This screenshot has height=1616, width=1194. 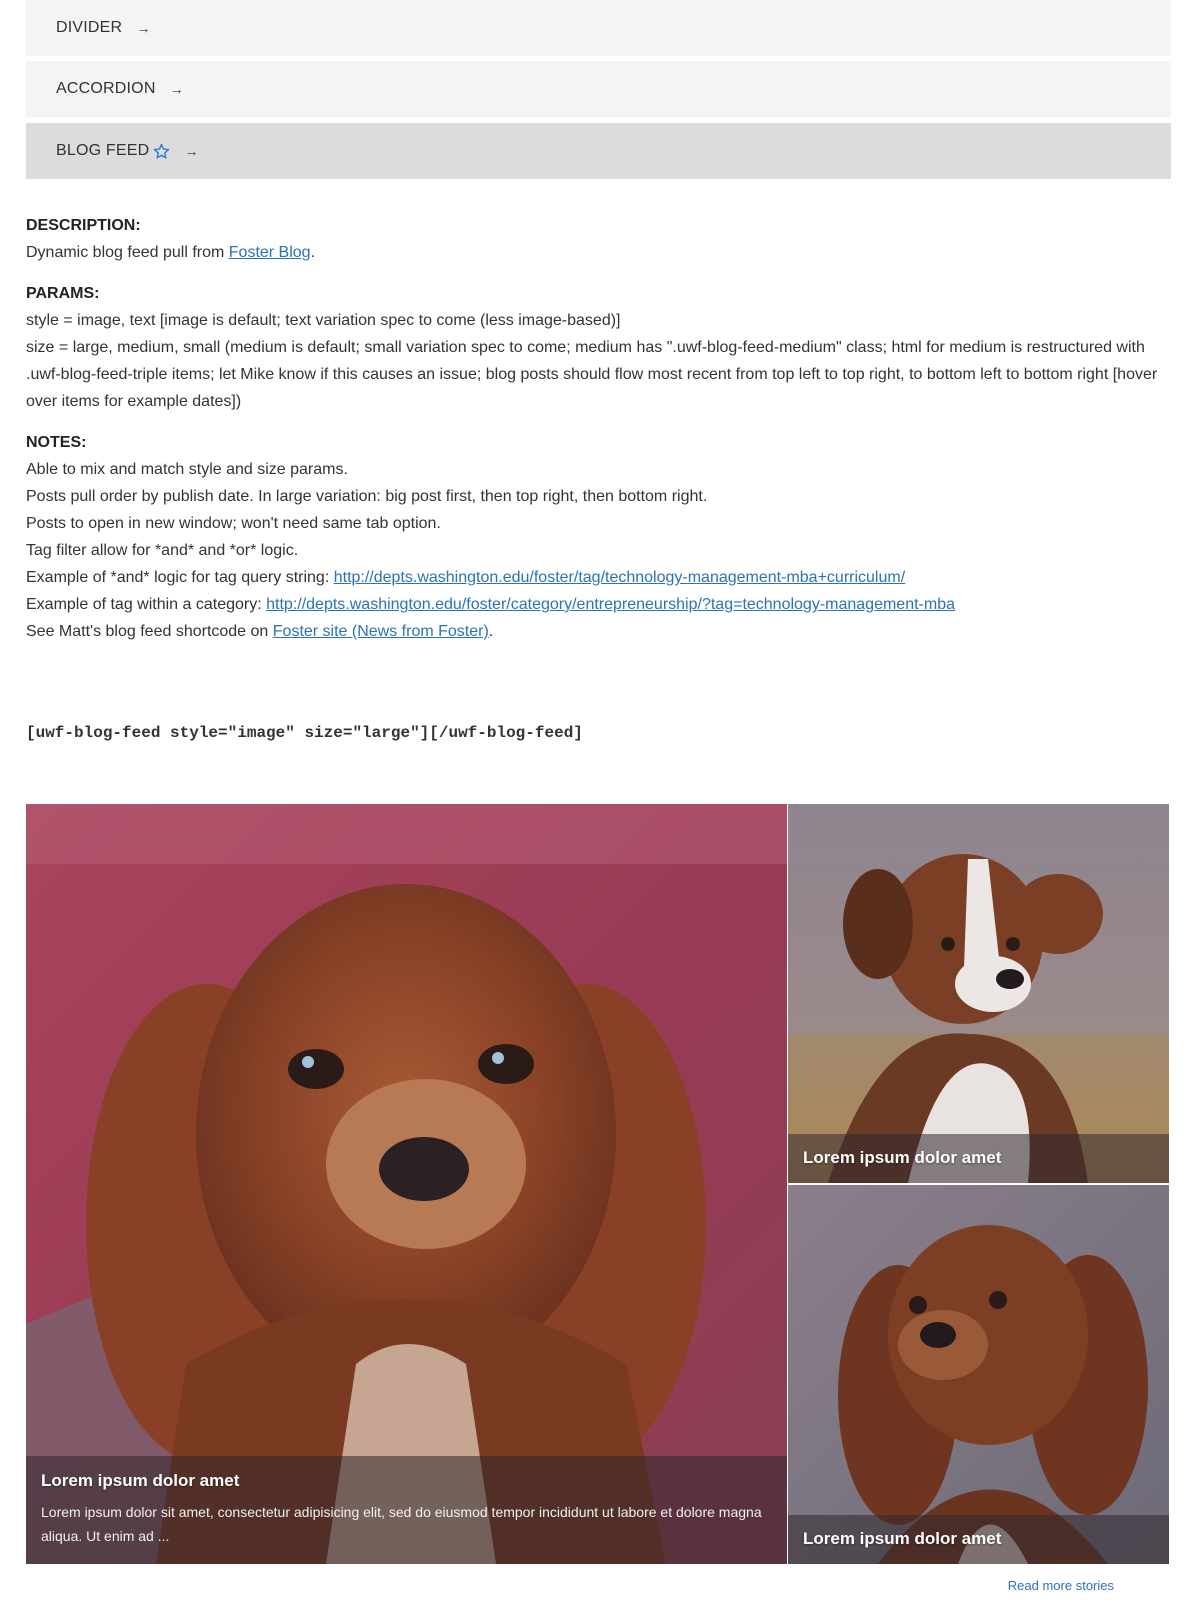 What do you see at coordinates (598, 252) in the screenshot?
I see `description-text: Dynamic blog feed pull from Foster Blog.` at bounding box center [598, 252].